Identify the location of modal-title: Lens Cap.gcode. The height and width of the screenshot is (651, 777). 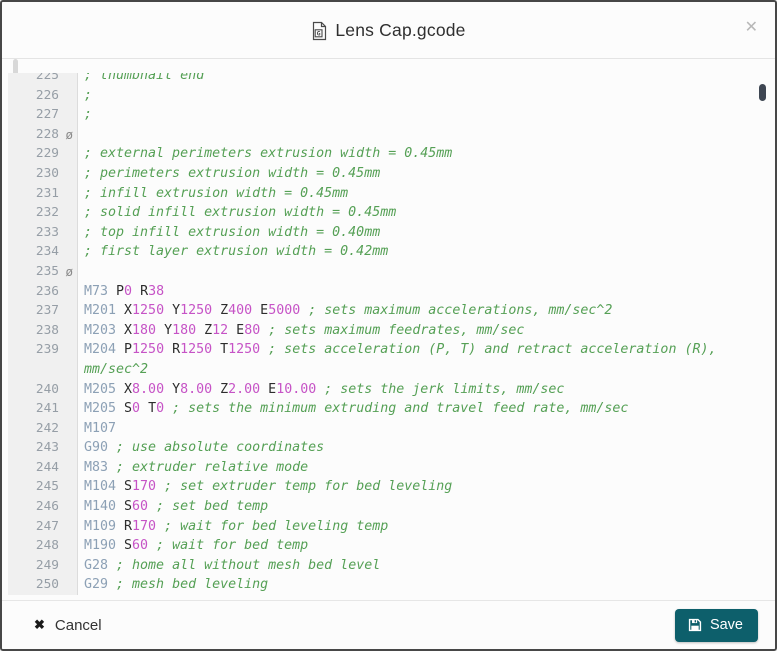
(400, 29).